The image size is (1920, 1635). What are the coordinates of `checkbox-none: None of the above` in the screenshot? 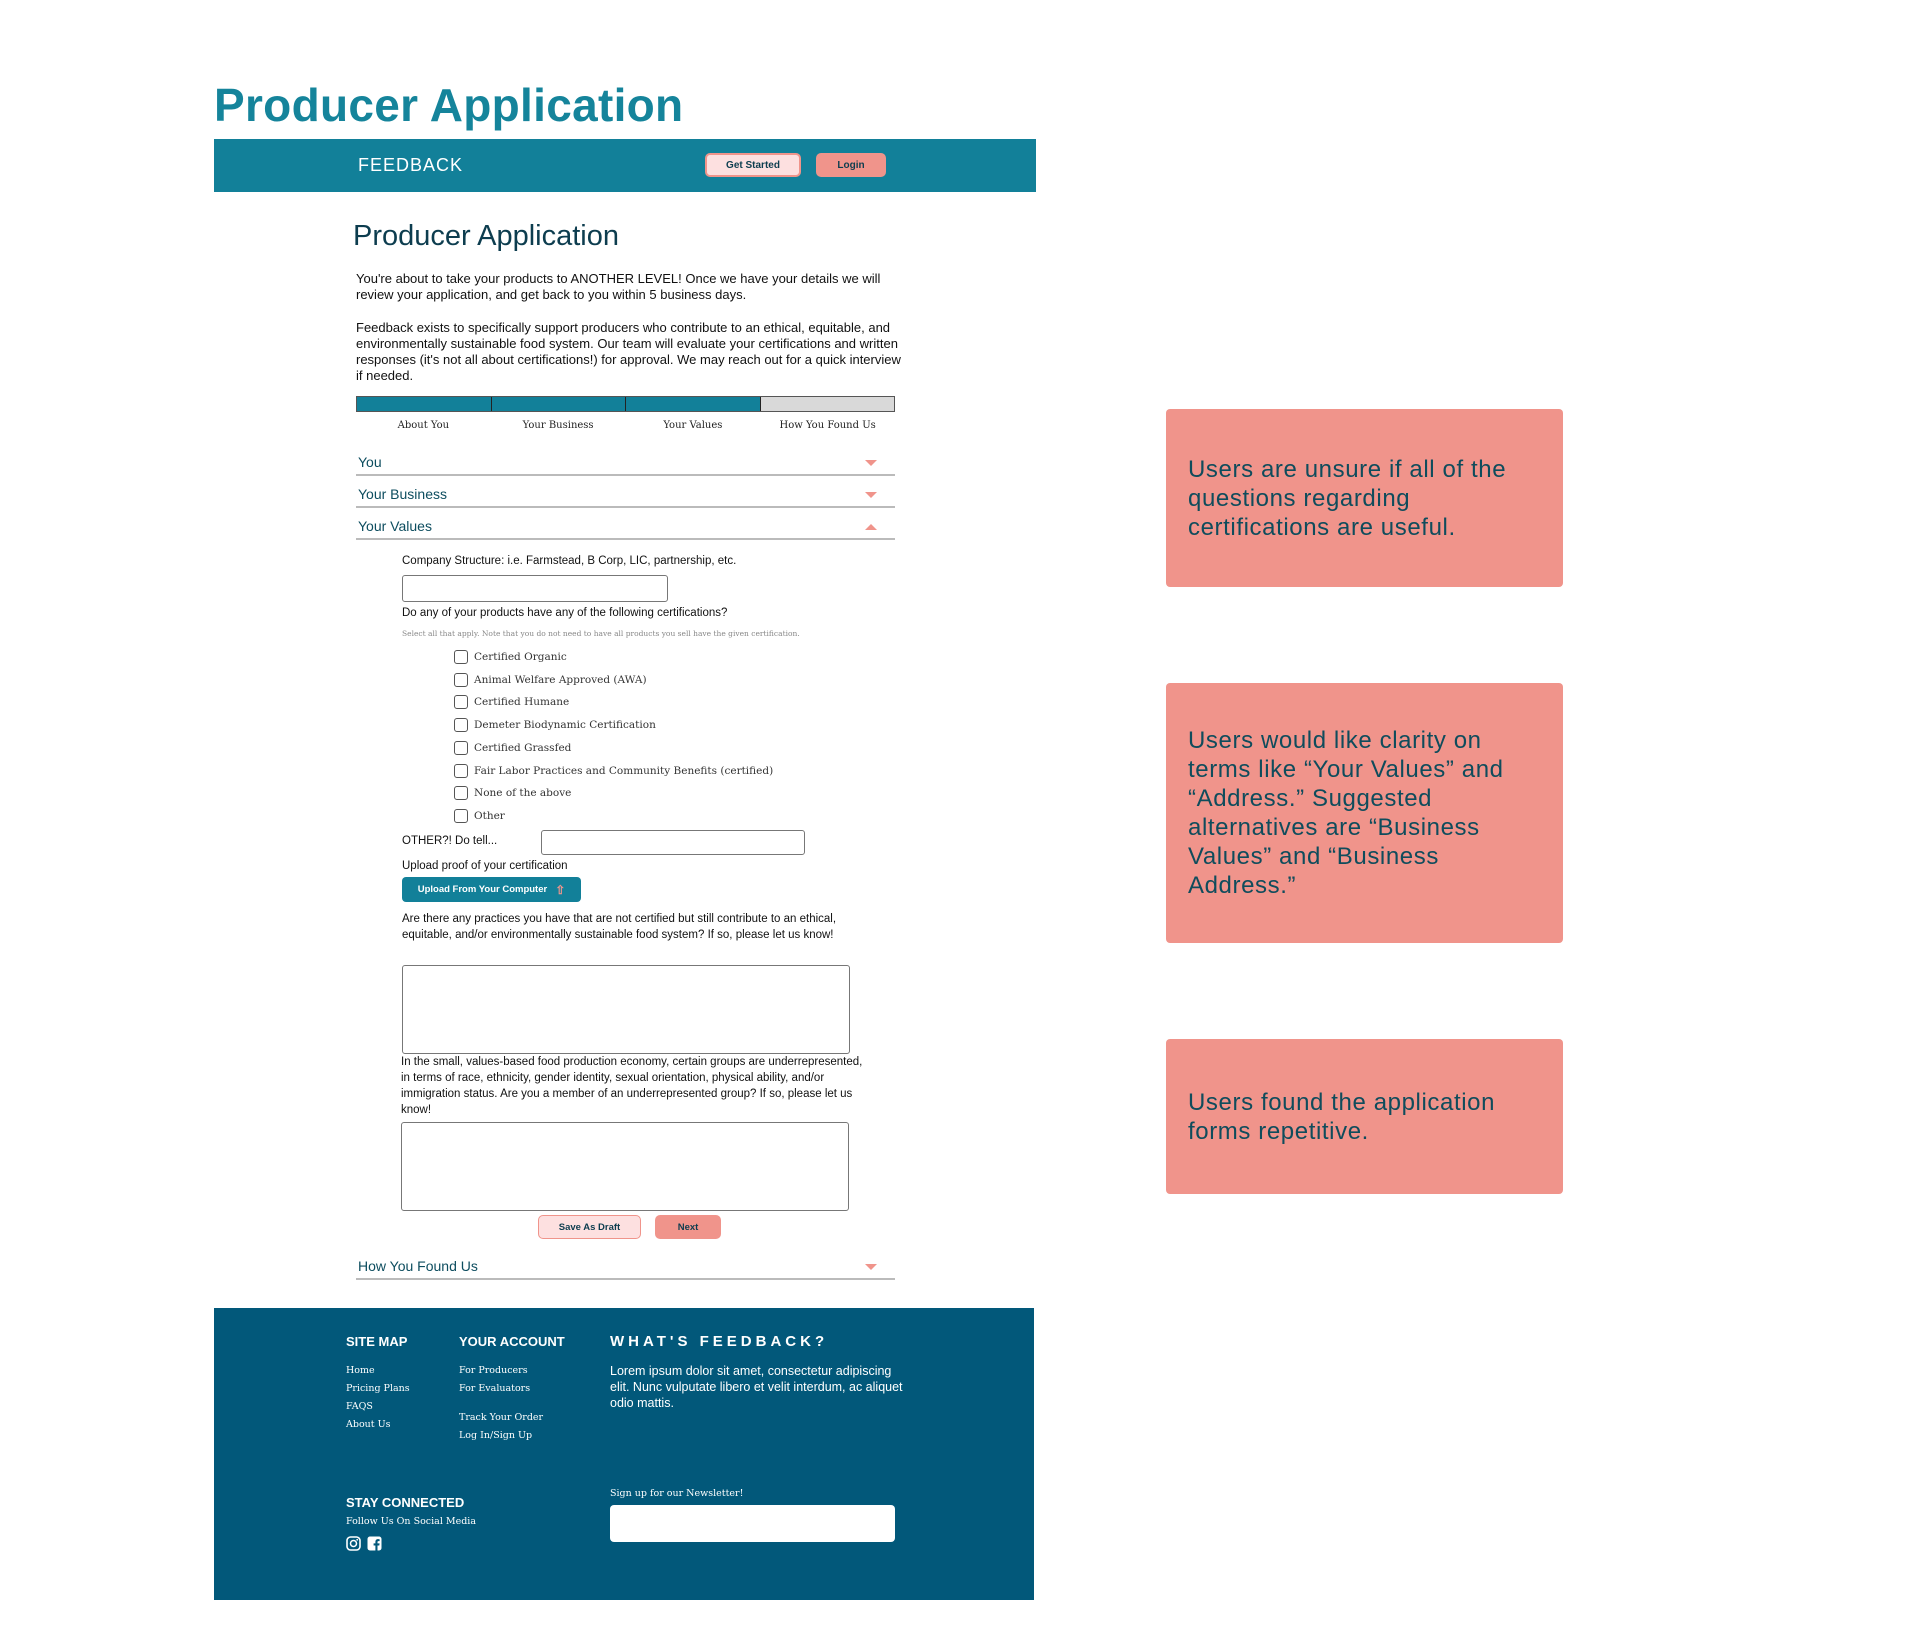 It's located at (512, 793).